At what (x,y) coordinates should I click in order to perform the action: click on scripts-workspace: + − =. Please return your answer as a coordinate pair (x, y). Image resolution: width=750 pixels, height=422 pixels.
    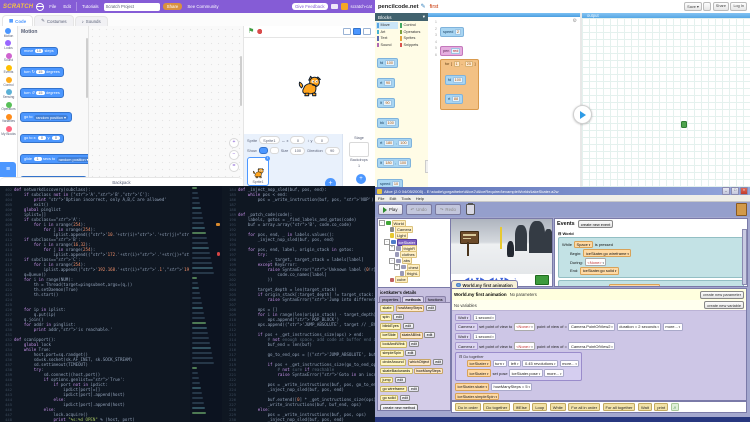
    Looking at the image, I should click on (166, 101).